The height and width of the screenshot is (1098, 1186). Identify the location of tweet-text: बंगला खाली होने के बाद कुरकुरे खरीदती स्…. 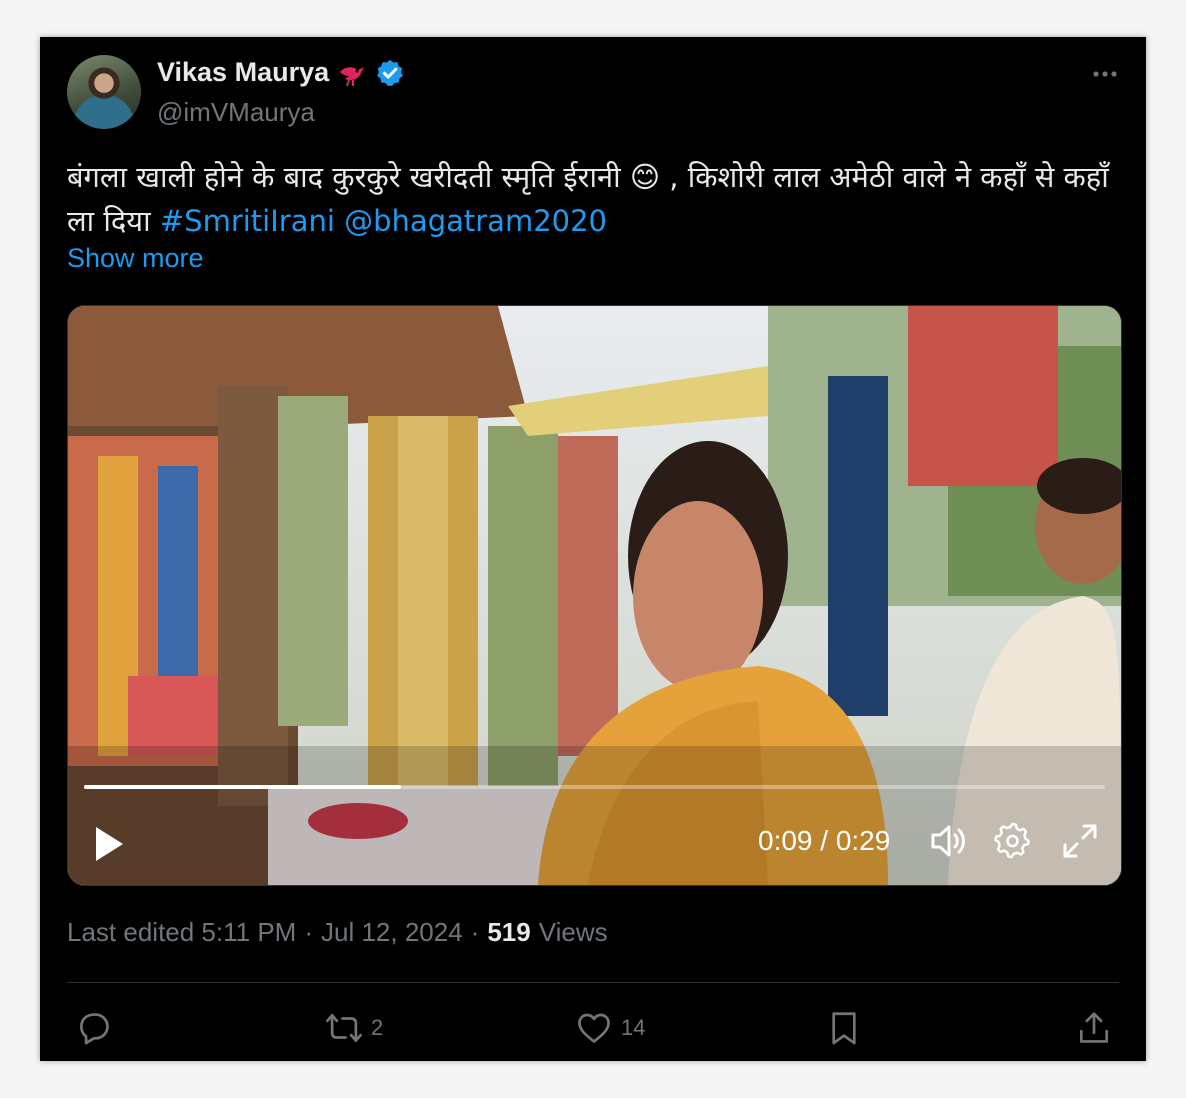
(597, 199).